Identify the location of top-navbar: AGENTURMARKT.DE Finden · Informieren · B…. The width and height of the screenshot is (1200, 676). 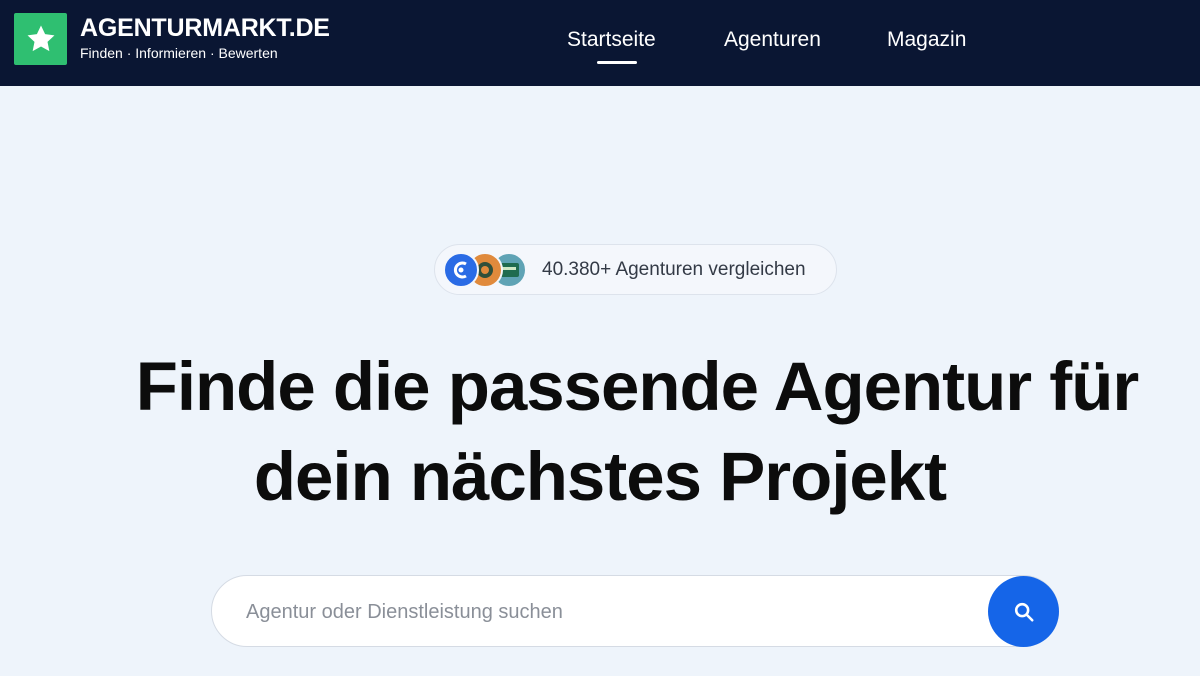
(600, 43).